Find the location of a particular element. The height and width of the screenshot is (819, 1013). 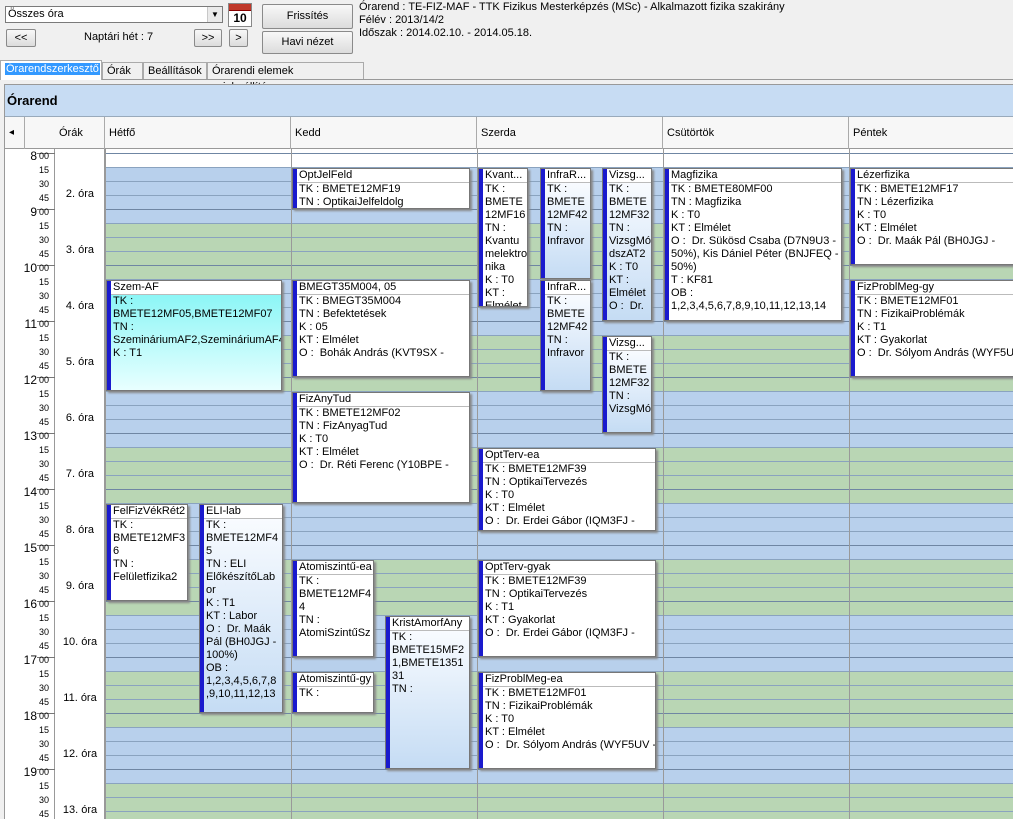

event-title: OptTerv-gyak is located at coordinates (569, 568).